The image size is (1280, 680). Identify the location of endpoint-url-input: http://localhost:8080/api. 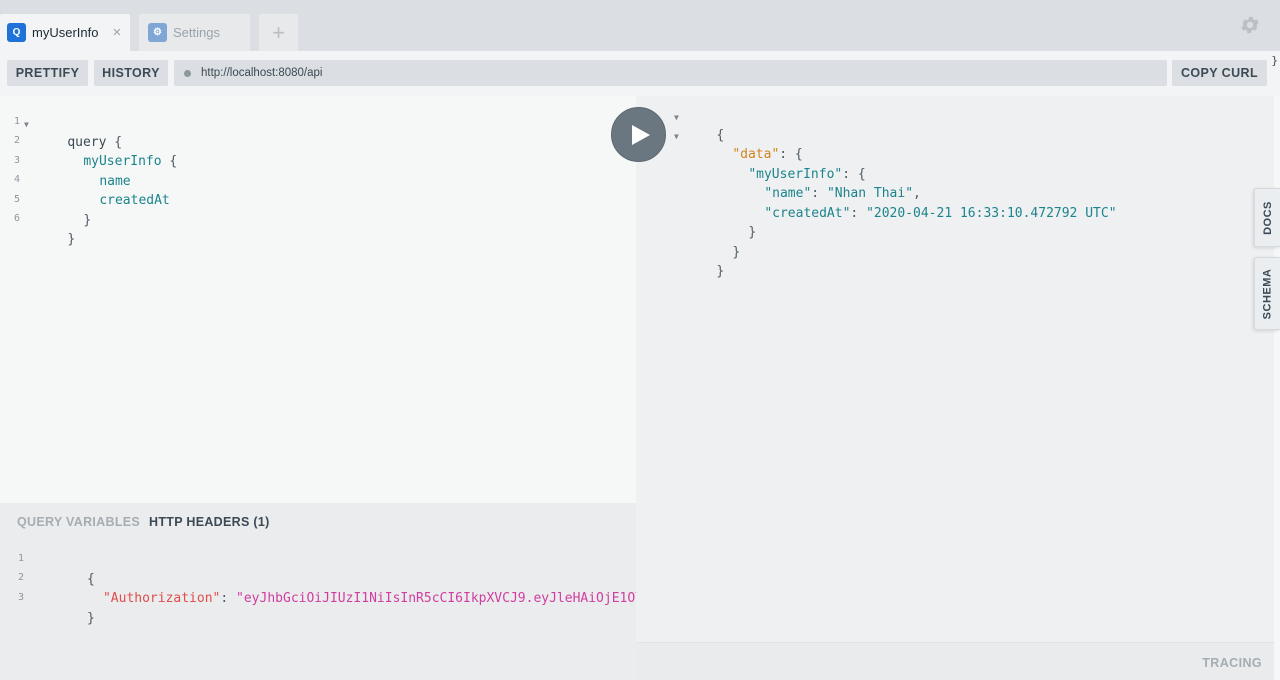
(670, 73).